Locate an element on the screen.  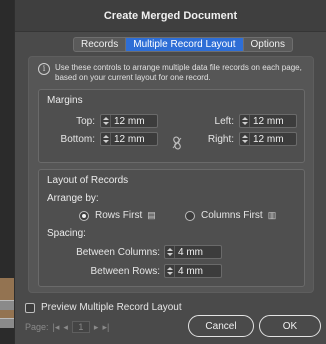
rows-first-label: Rows First is located at coordinates (119, 215).